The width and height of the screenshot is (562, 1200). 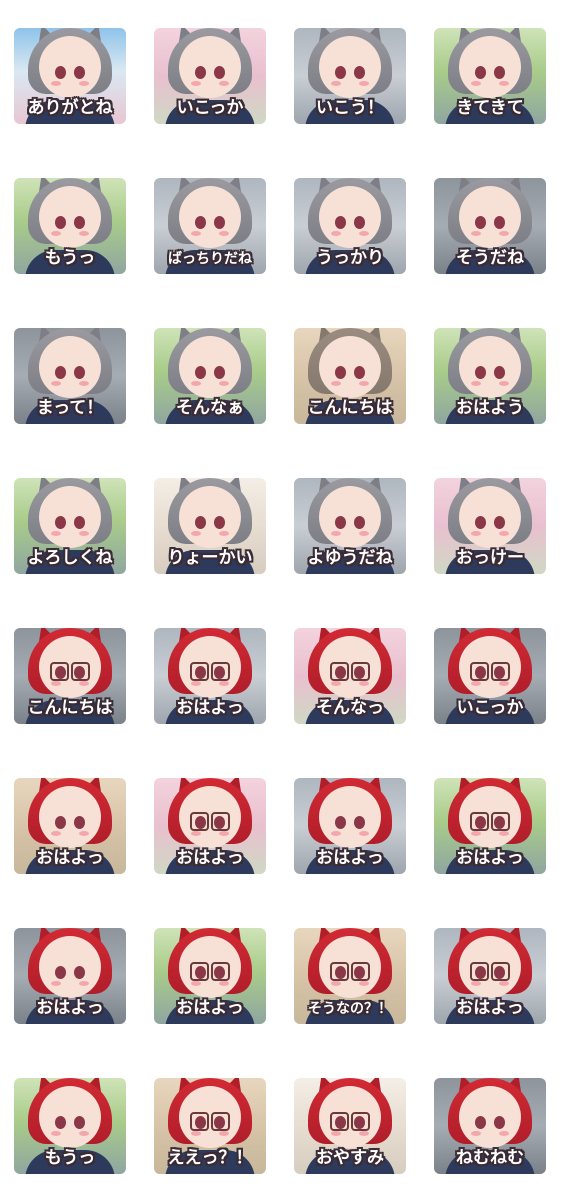 I want to click on sticker-item: りょーかい, so click(x=210, y=526).